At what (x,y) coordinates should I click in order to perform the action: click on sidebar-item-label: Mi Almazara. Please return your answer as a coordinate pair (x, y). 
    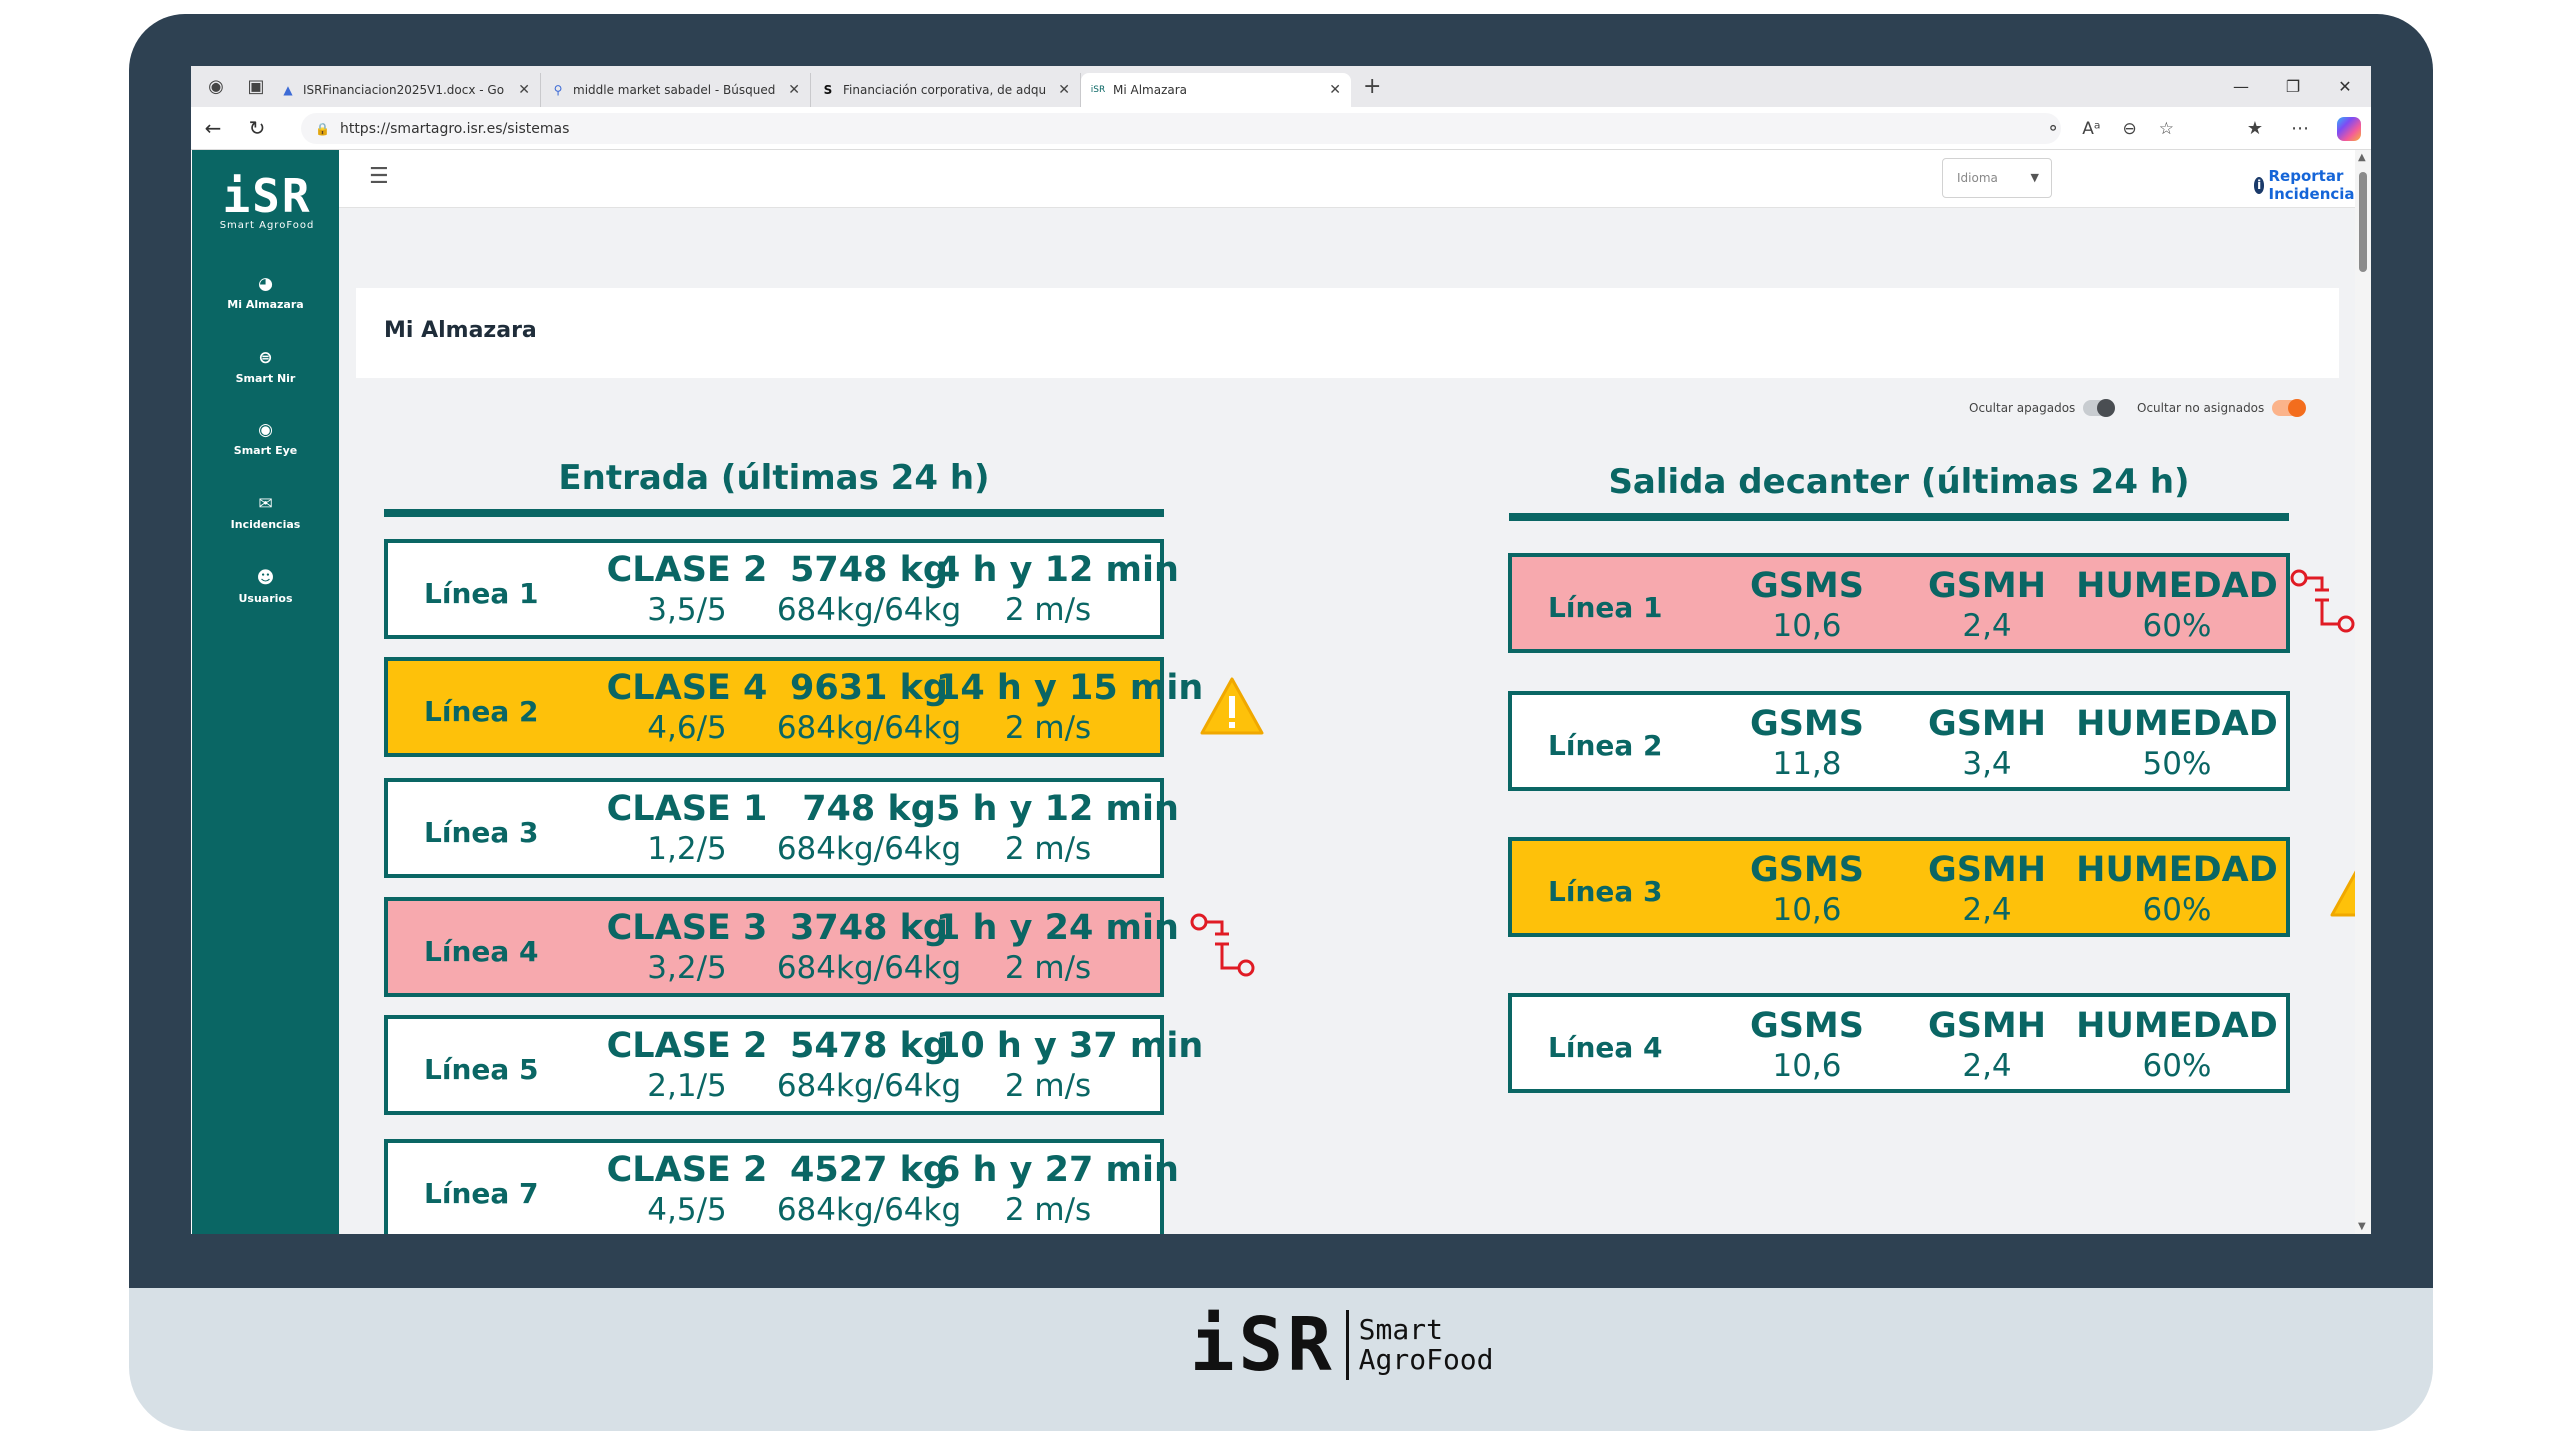
    Looking at the image, I should click on (265, 304).